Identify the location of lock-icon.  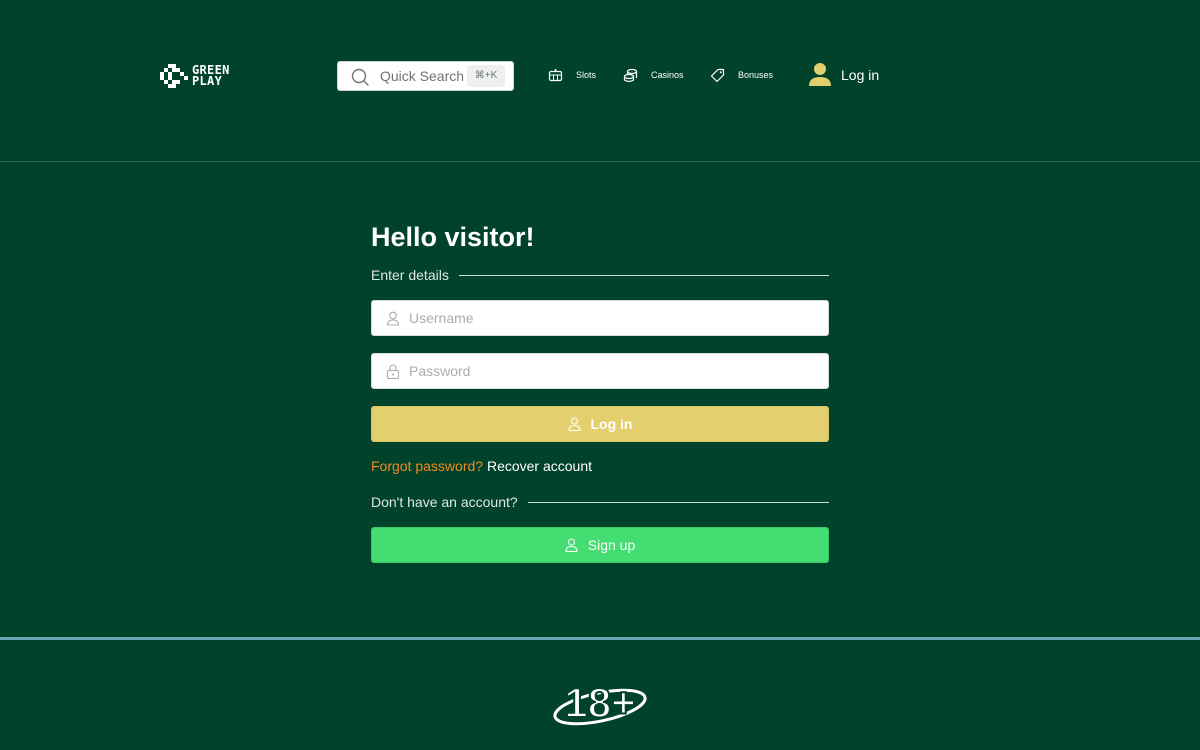
(393, 371).